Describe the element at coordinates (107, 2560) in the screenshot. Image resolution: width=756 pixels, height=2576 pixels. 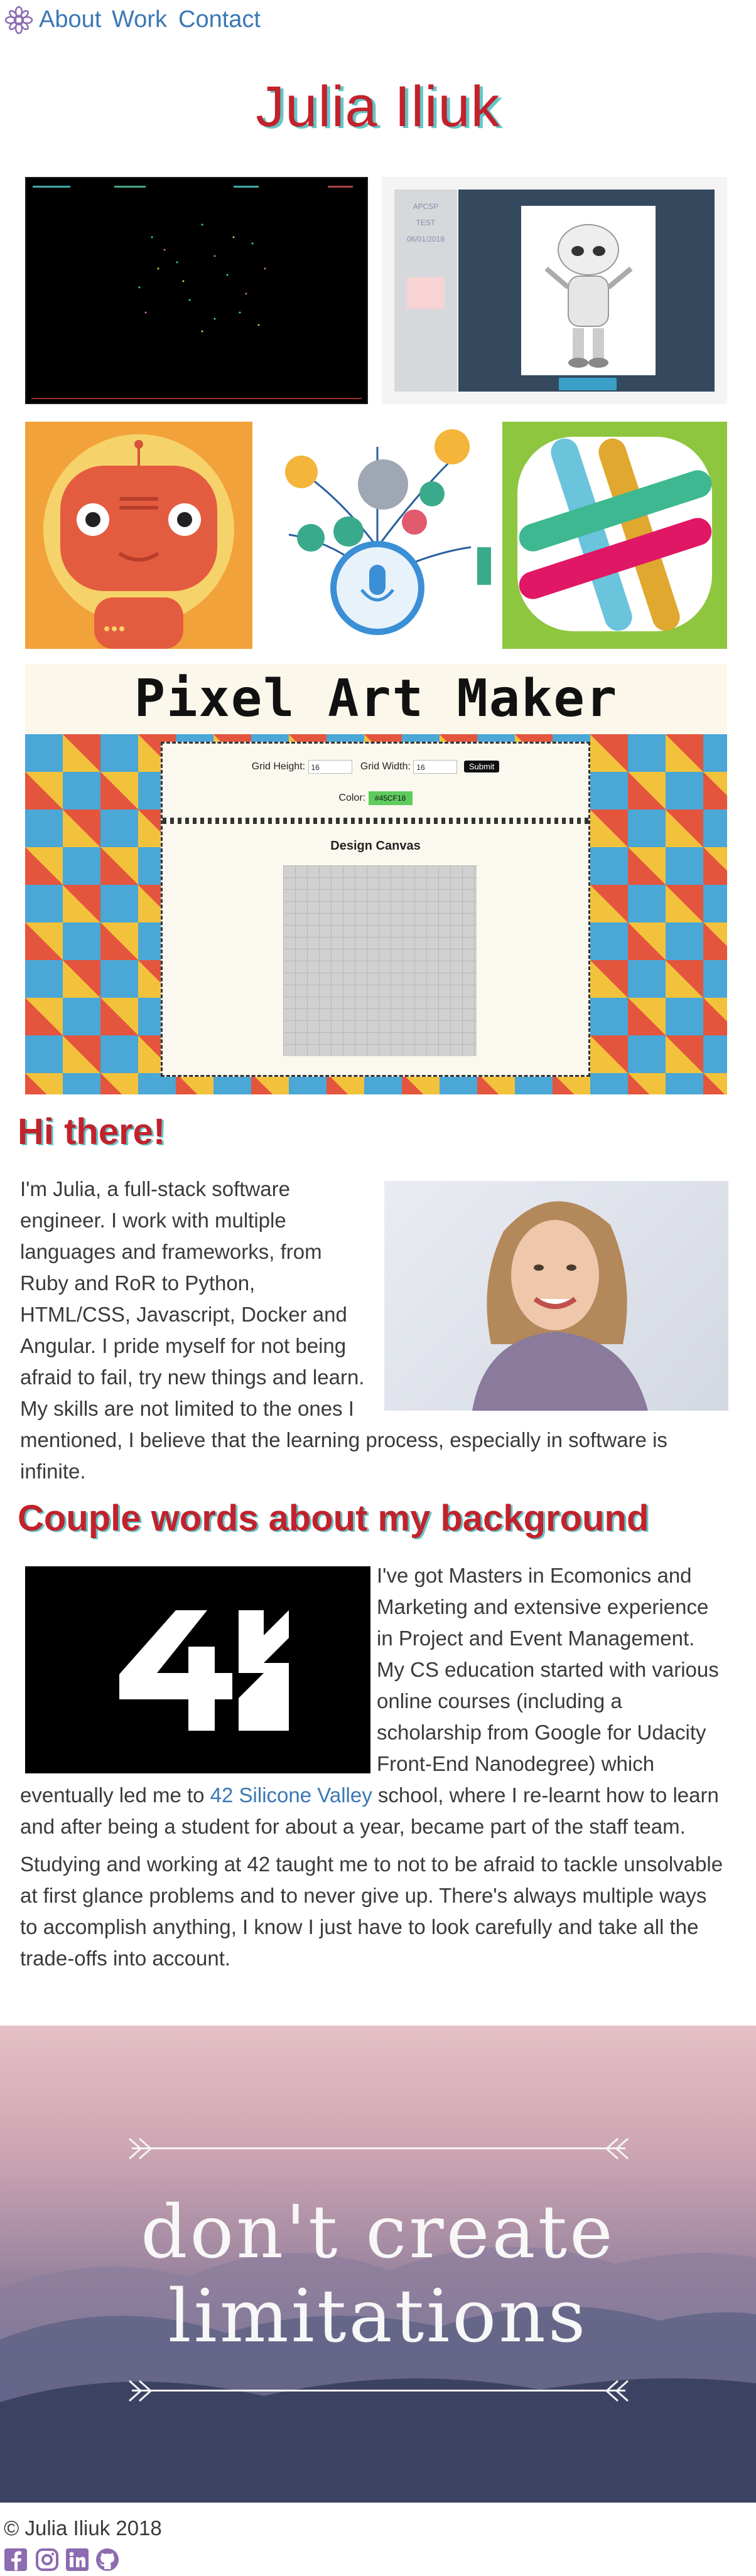
I see `github-icon` at that location.